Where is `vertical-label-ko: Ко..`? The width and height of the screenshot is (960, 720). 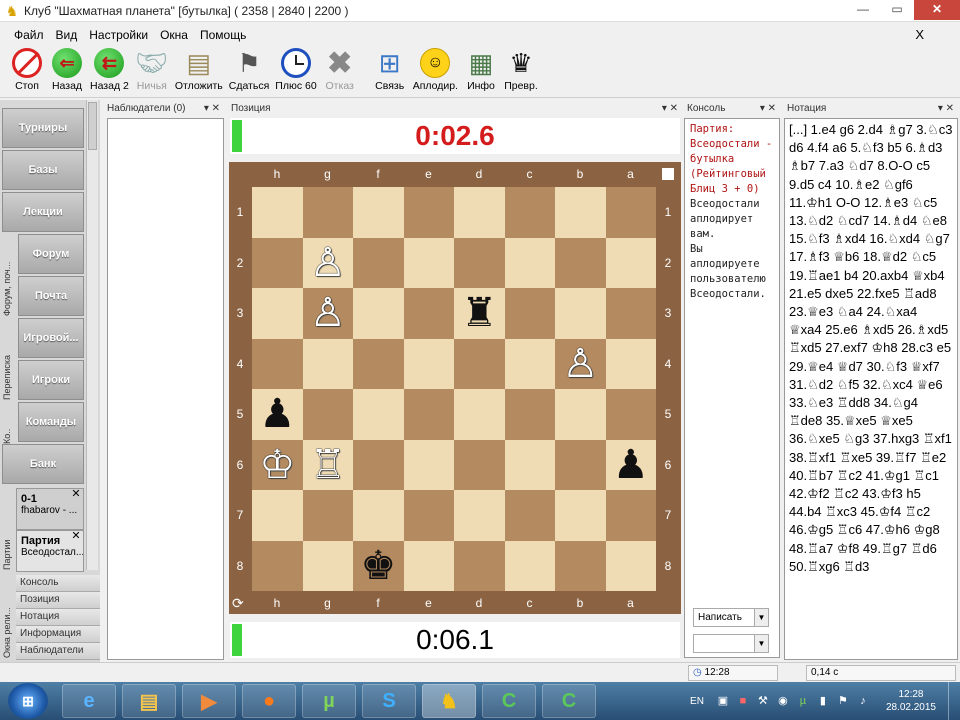
vertical-label-ko: Ко.. is located at coordinates (8, 424).